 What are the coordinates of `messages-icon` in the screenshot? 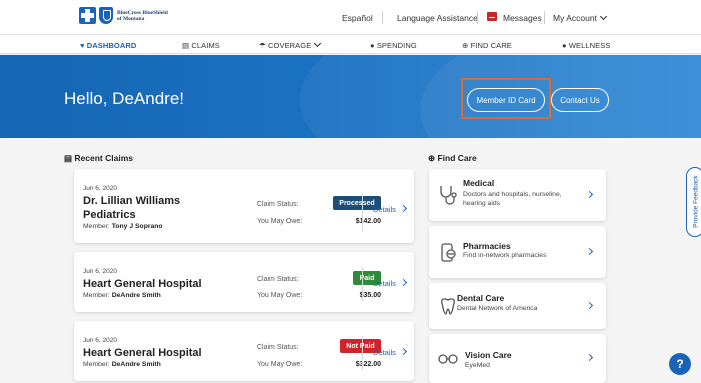 It's located at (492, 16).